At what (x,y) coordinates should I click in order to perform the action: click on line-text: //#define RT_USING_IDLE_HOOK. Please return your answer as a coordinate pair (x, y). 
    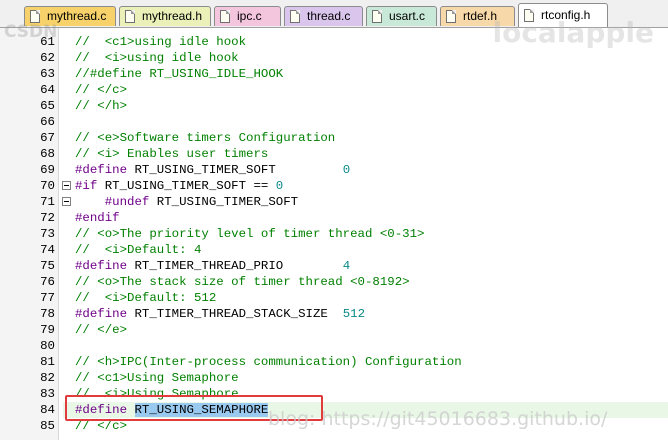
    Looking at the image, I should click on (179, 74).